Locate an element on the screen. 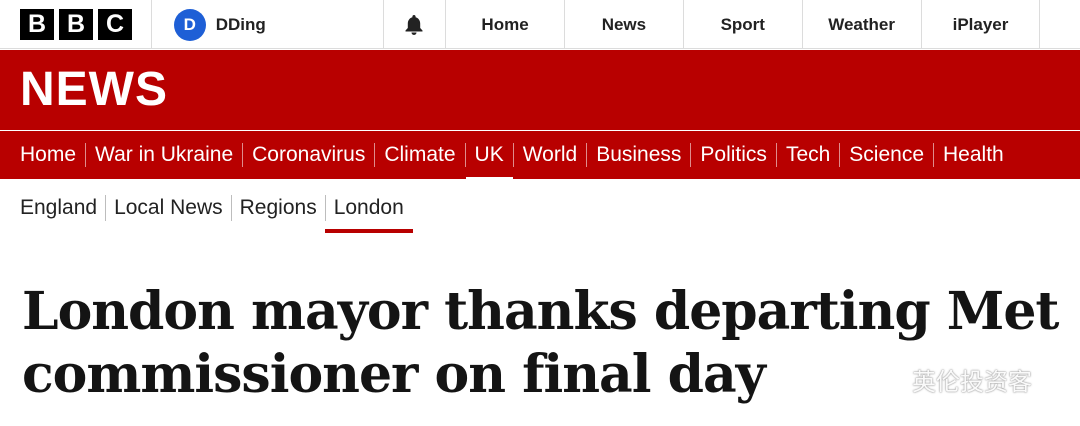 The image size is (1080, 426). notifications-button is located at coordinates (415, 24).